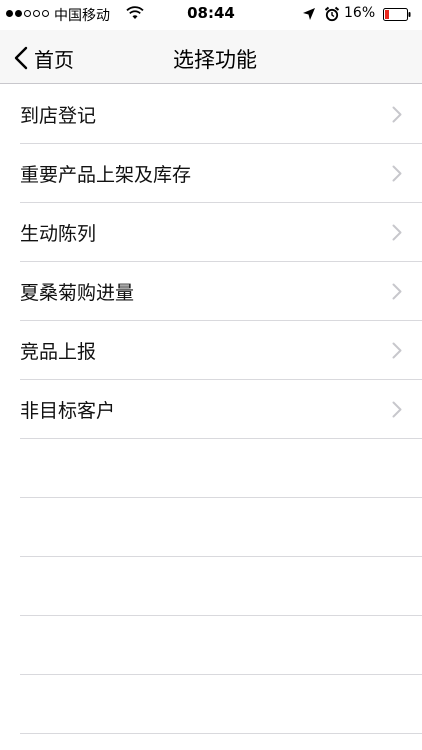 Image resolution: width=422 pixels, height=750 pixels. I want to click on menu-item-label: 竞品上报, so click(58, 351).